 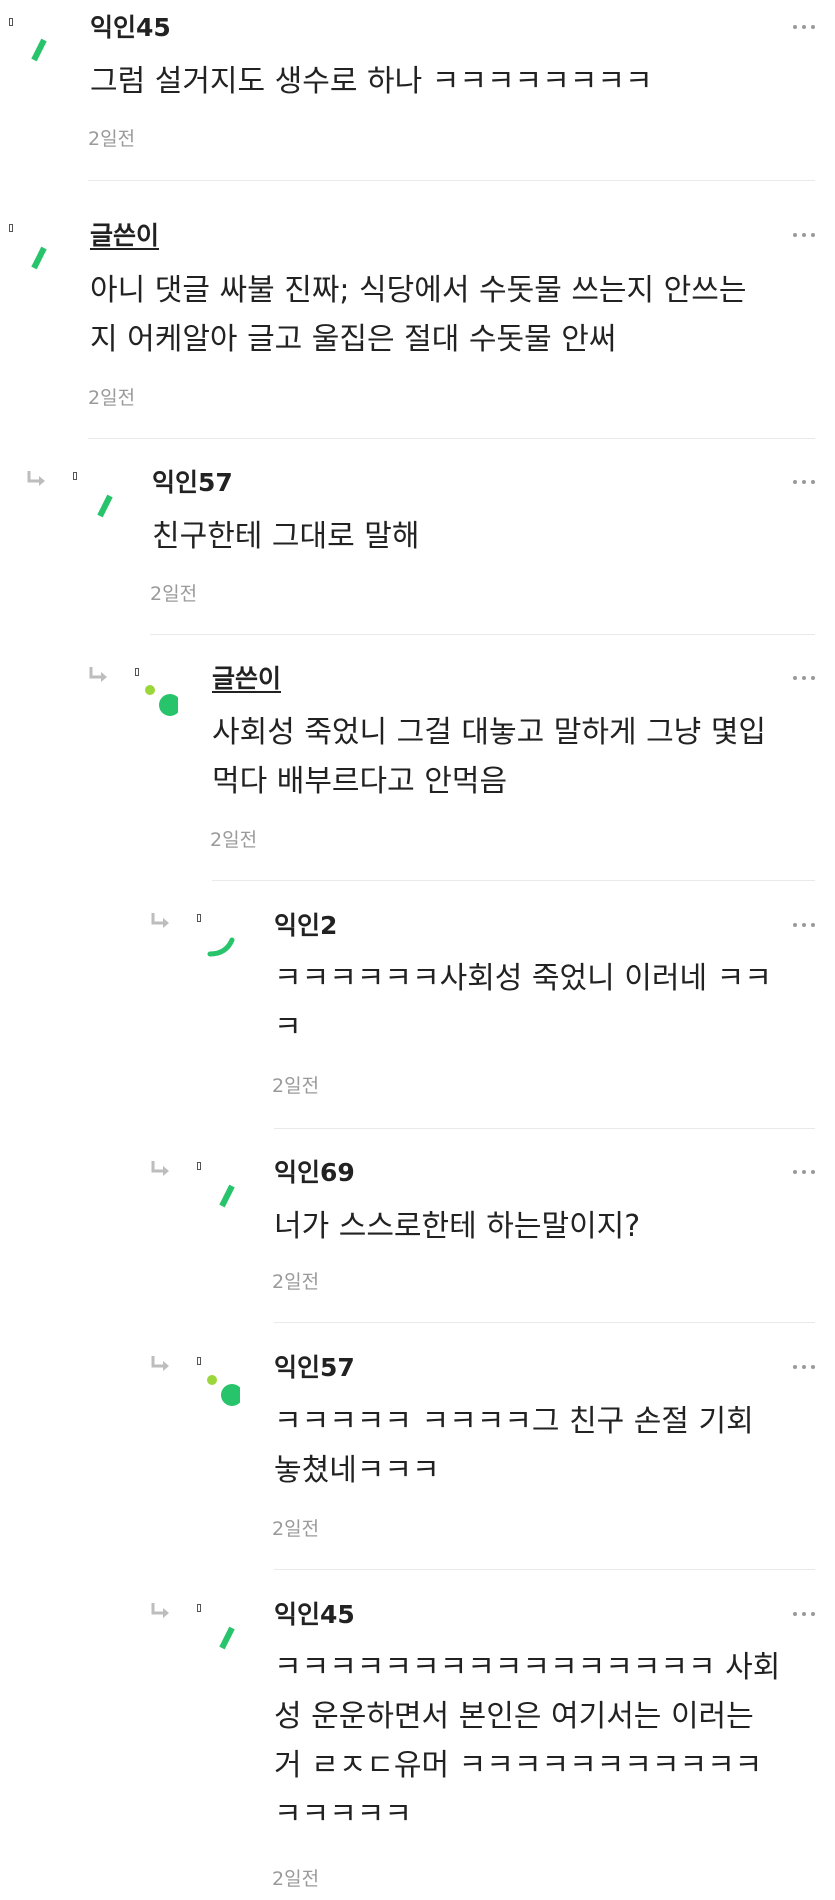 What do you see at coordinates (360, 781) in the screenshot?
I see `comment-line: 먹다 배부르다고 안먹음` at bounding box center [360, 781].